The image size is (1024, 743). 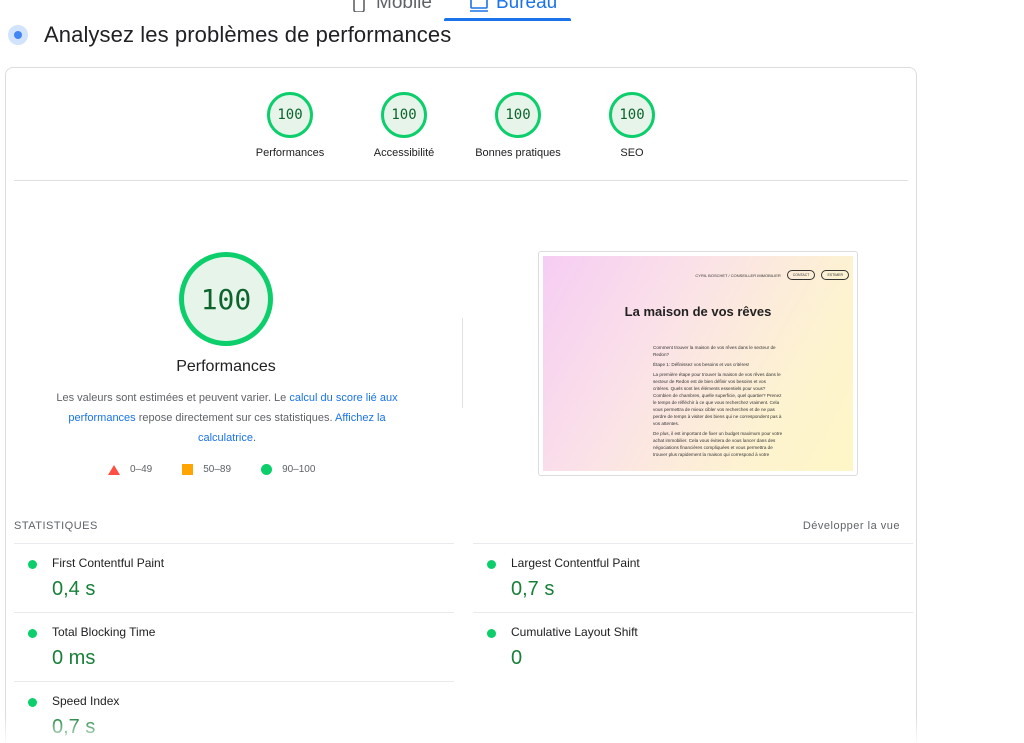 What do you see at coordinates (234, 712) in the screenshot?
I see `metric-speed-index: Speed Index 0,7 s` at bounding box center [234, 712].